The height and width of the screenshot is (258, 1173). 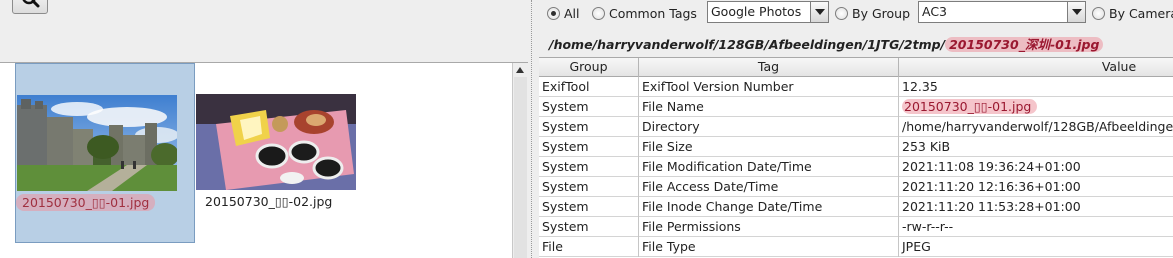 What do you see at coordinates (653, 13) in the screenshot?
I see `radio-common-tags-label: Common Tags` at bounding box center [653, 13].